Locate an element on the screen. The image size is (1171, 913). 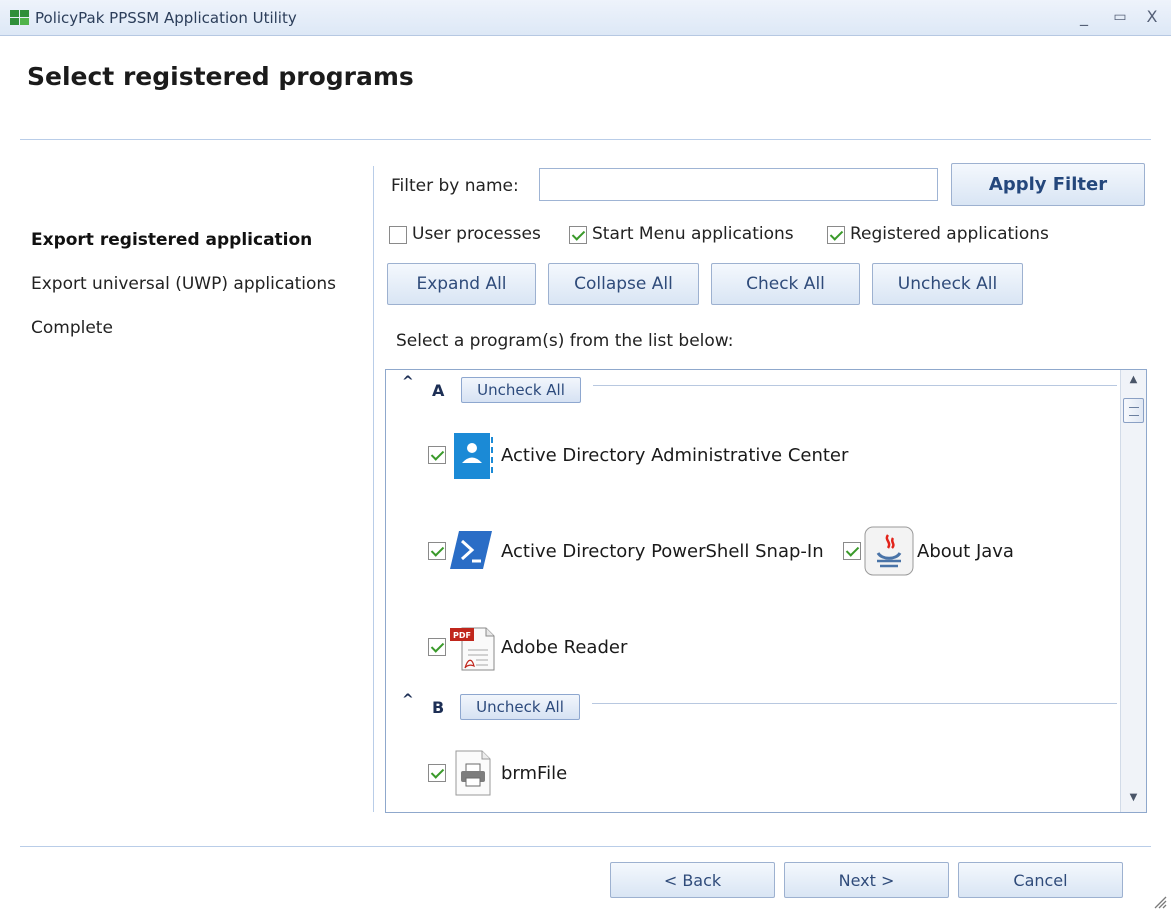
printer-file-icon is located at coordinates (473, 773).